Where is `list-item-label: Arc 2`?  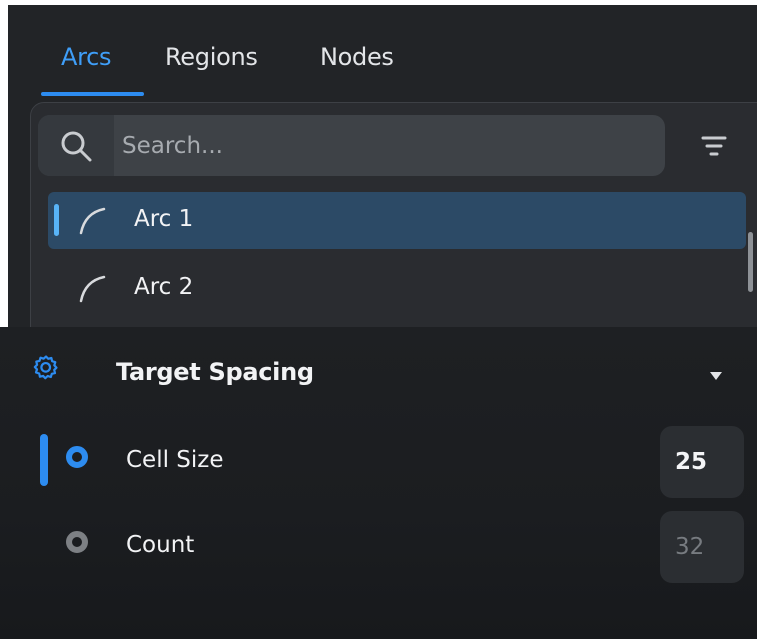
list-item-label: Arc 2 is located at coordinates (164, 287).